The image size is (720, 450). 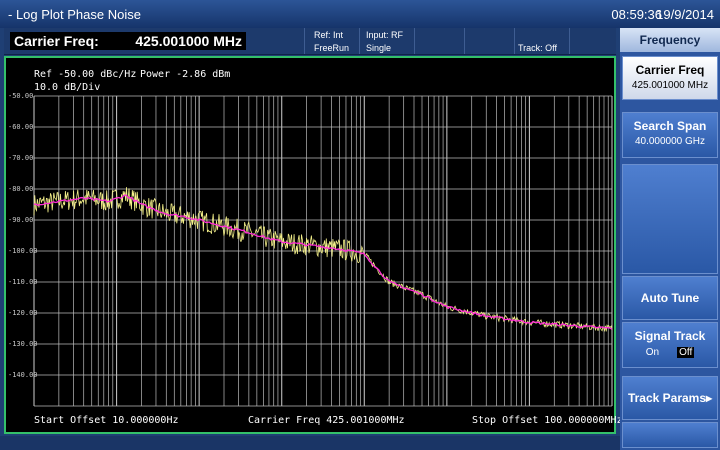 I want to click on clock-date: 19/9/2014, so click(x=685, y=14).